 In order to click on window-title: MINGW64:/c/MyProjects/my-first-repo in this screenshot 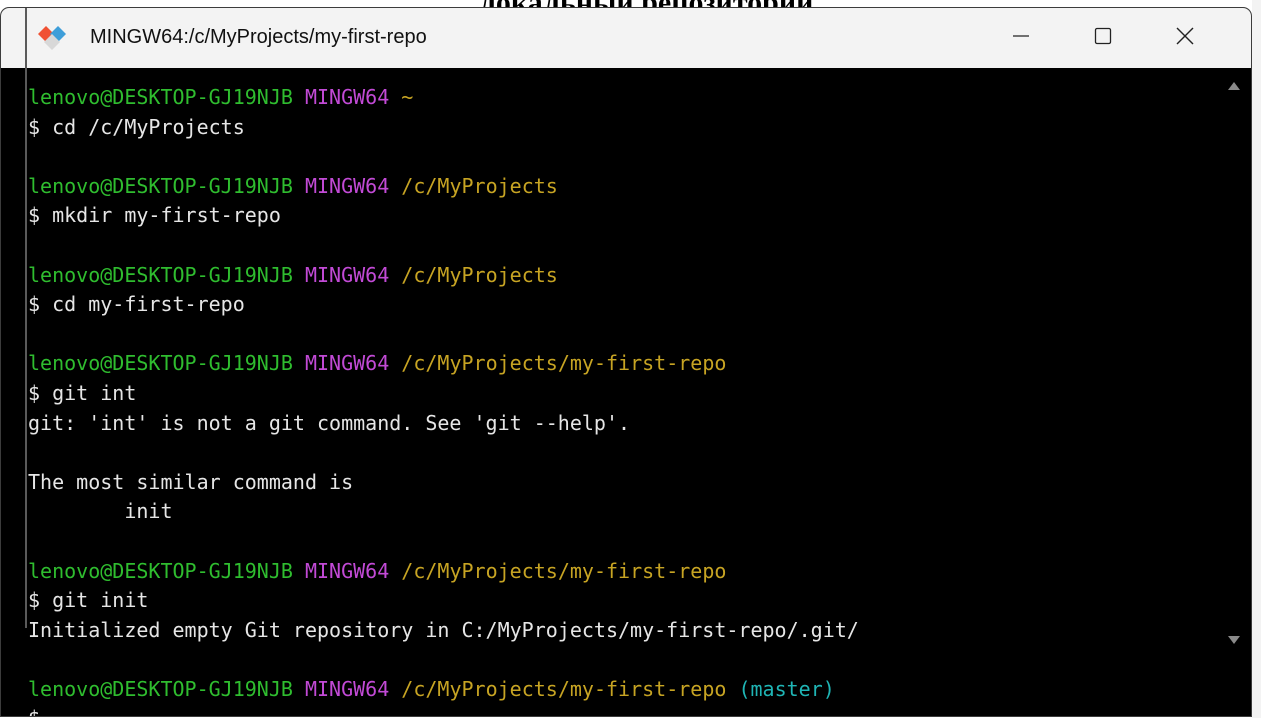, I will do `click(258, 37)`.